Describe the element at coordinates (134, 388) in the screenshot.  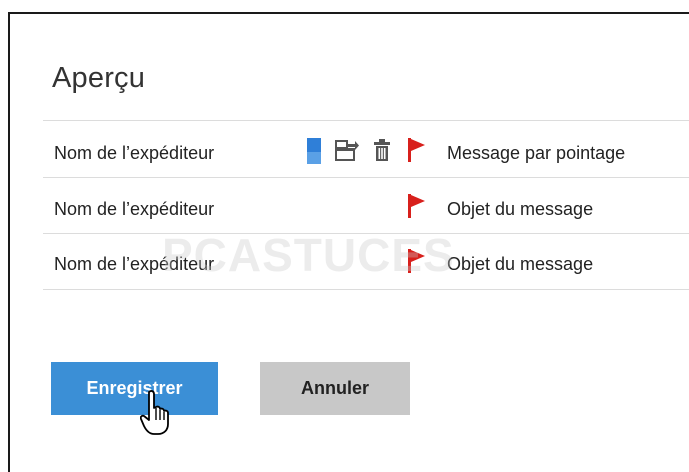
I see `save-button: Enregistrer` at that location.